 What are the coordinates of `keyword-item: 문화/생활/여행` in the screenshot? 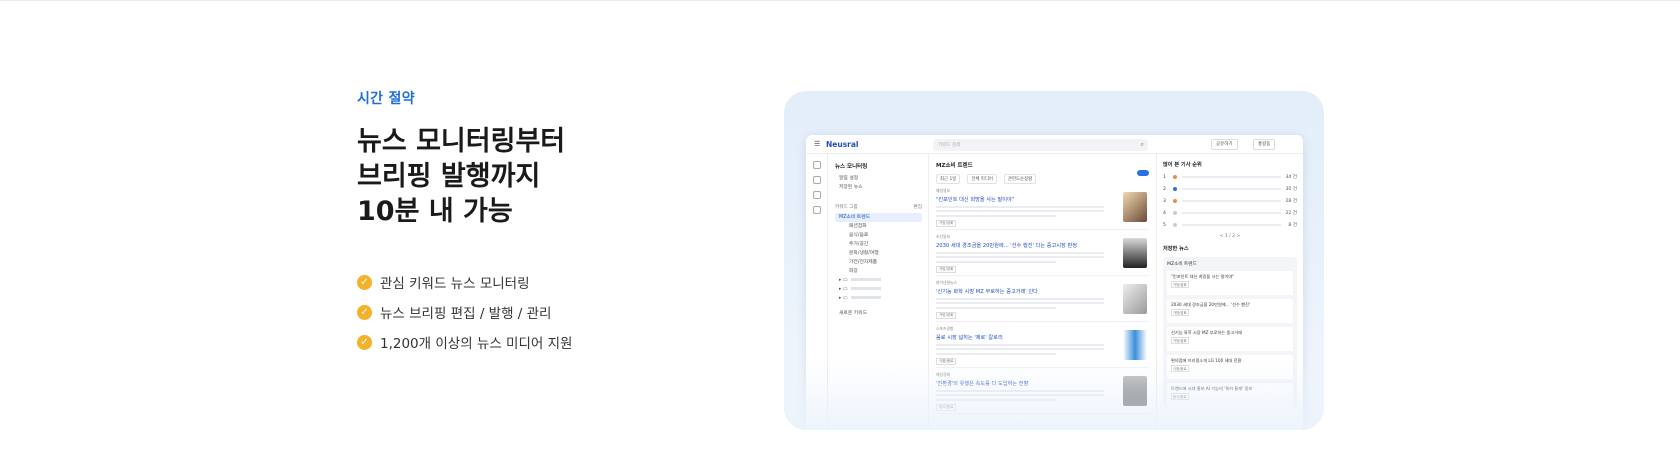 It's located at (864, 253).